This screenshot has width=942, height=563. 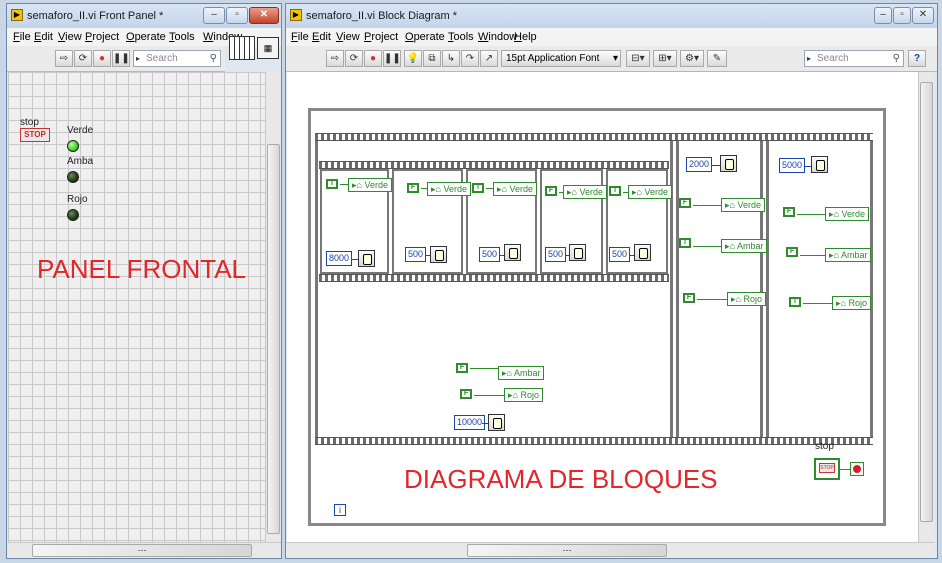 I want to click on stop-terminal: STOP, so click(x=827, y=469).